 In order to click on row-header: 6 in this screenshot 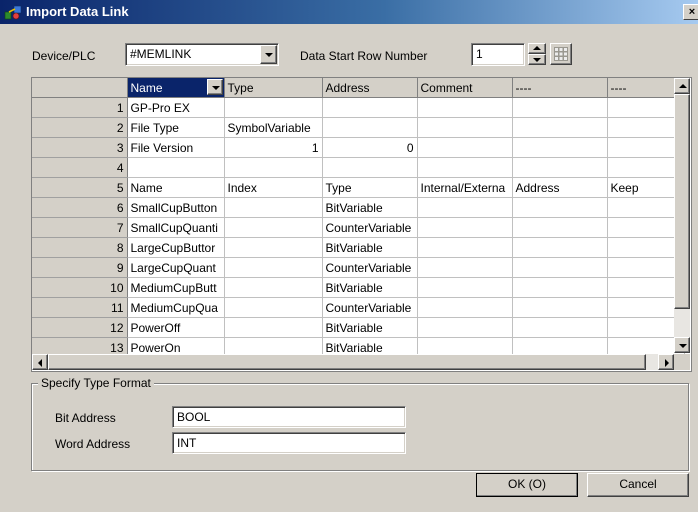, I will do `click(80, 207)`.